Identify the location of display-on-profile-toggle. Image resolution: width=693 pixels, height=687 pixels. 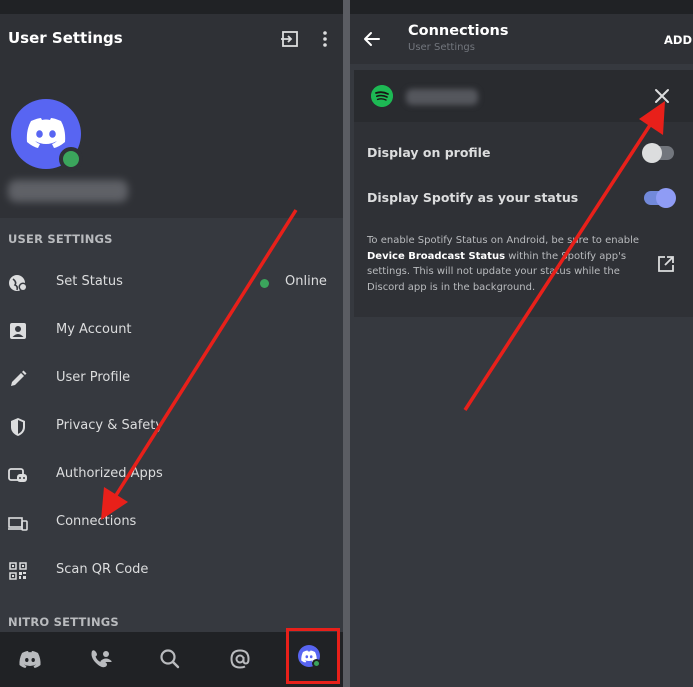
(658, 153).